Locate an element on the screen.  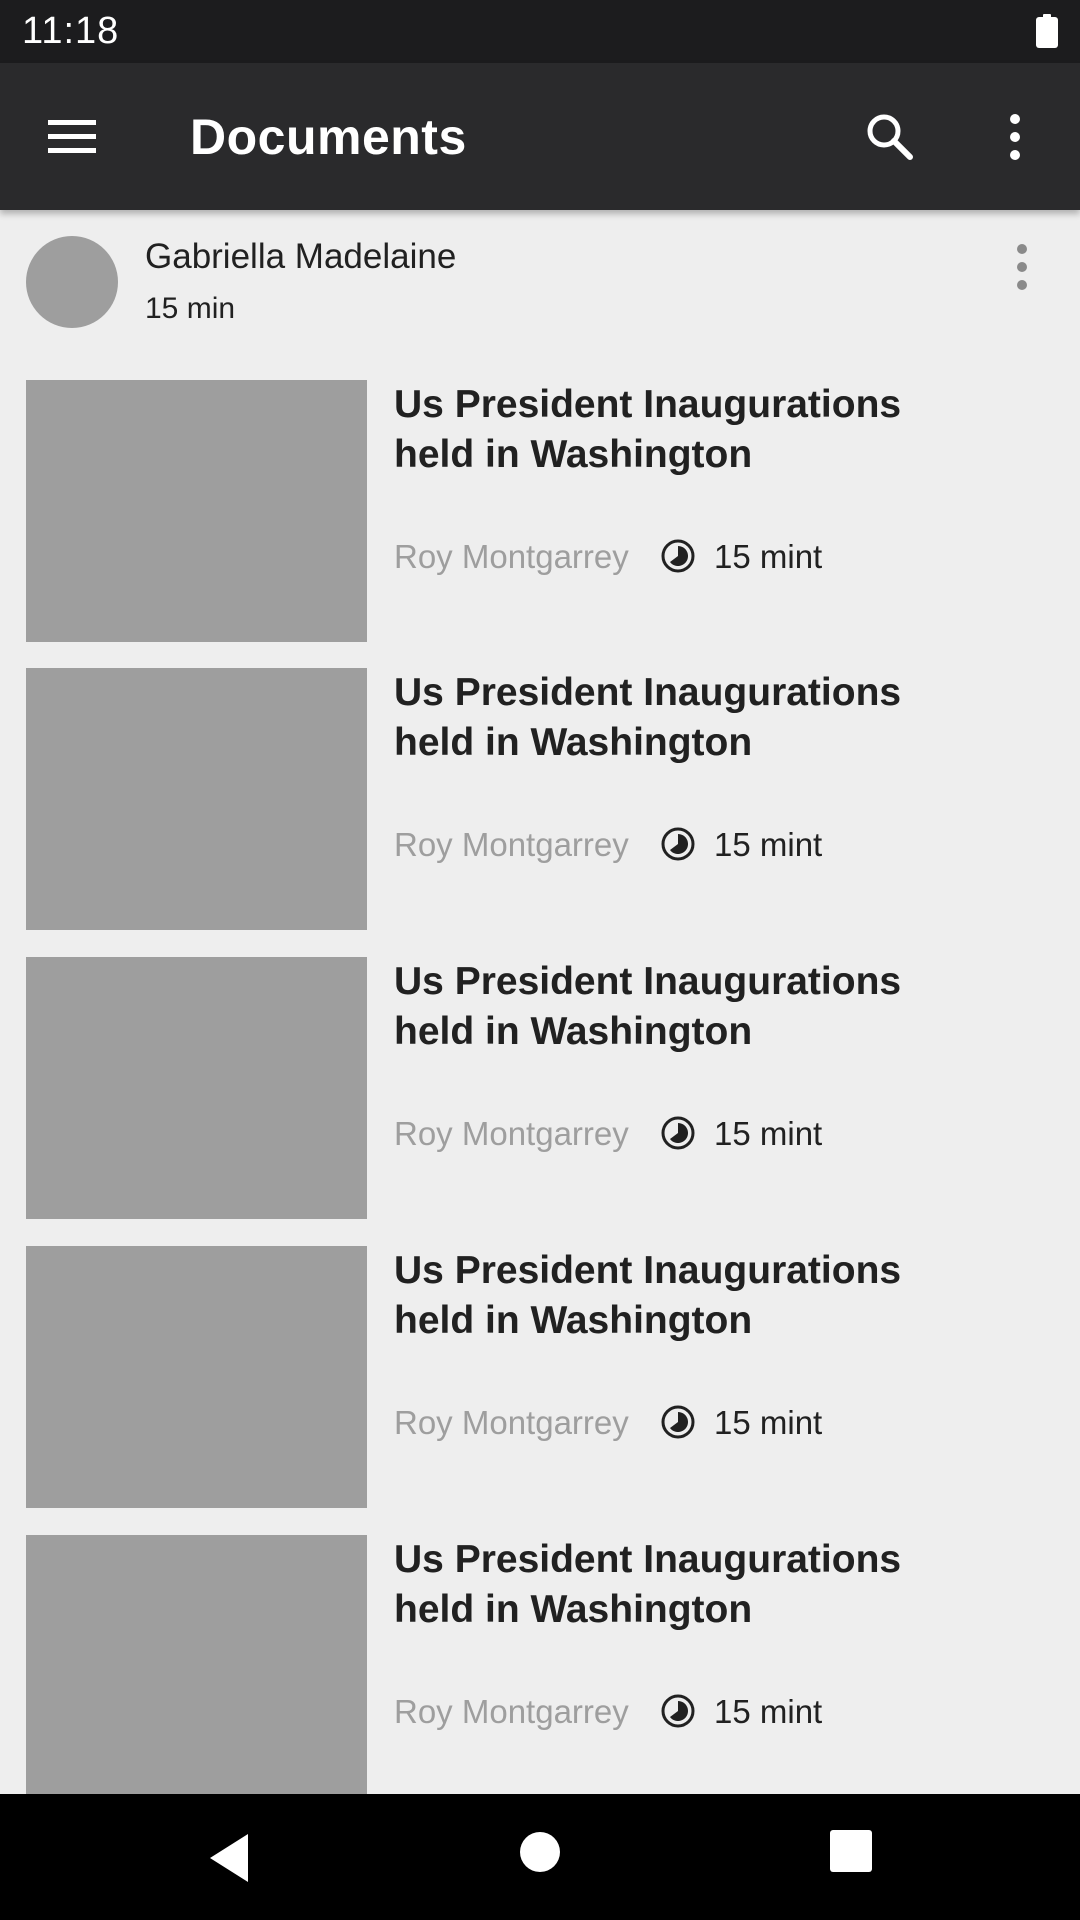
recent-apps-icon is located at coordinates (851, 1851).